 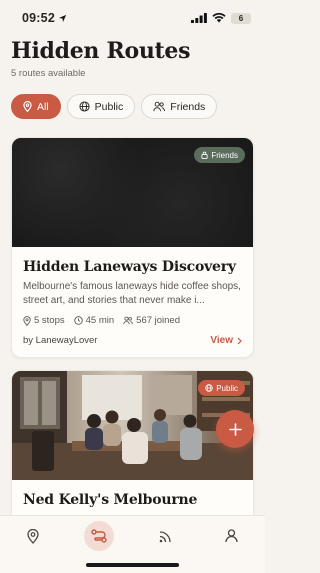 I want to click on route-stops-label: 5 stops, so click(x=49, y=320).